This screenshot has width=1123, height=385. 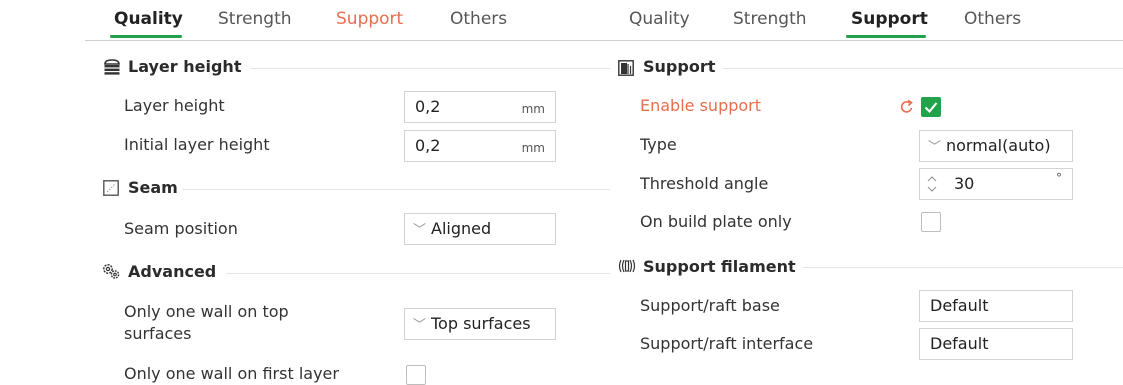 I want to click on threshold-angle-spinbox: 30 °, so click(x=996, y=184).